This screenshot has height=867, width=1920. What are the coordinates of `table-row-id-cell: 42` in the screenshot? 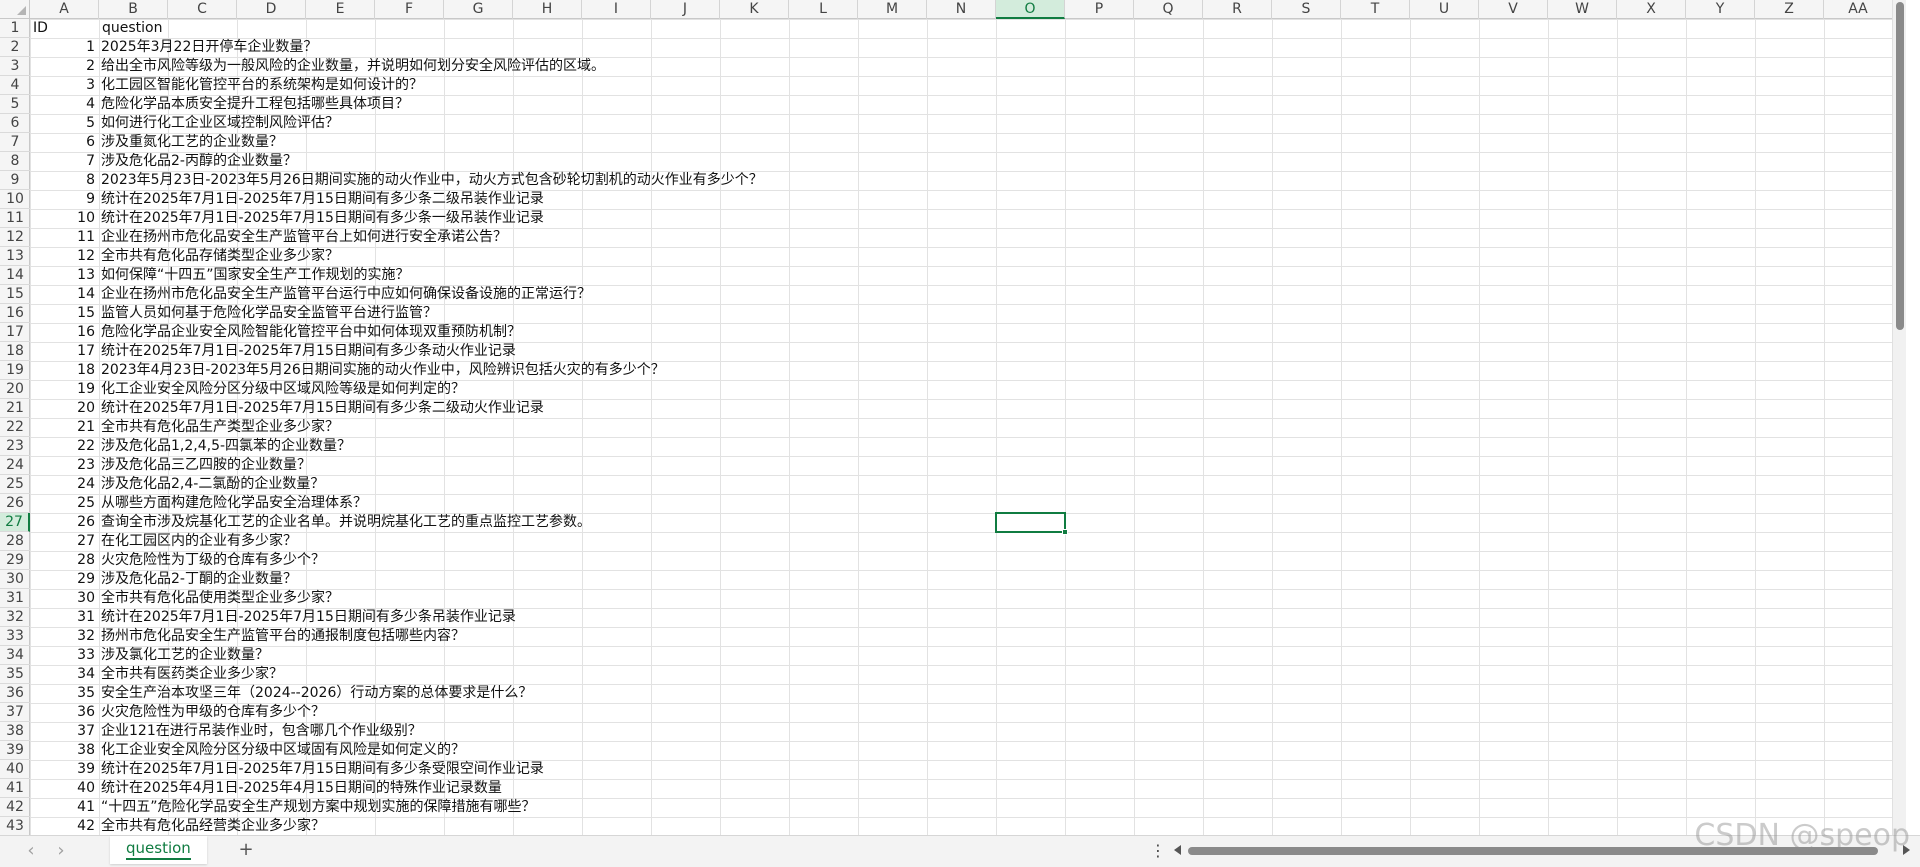 It's located at (62, 826).